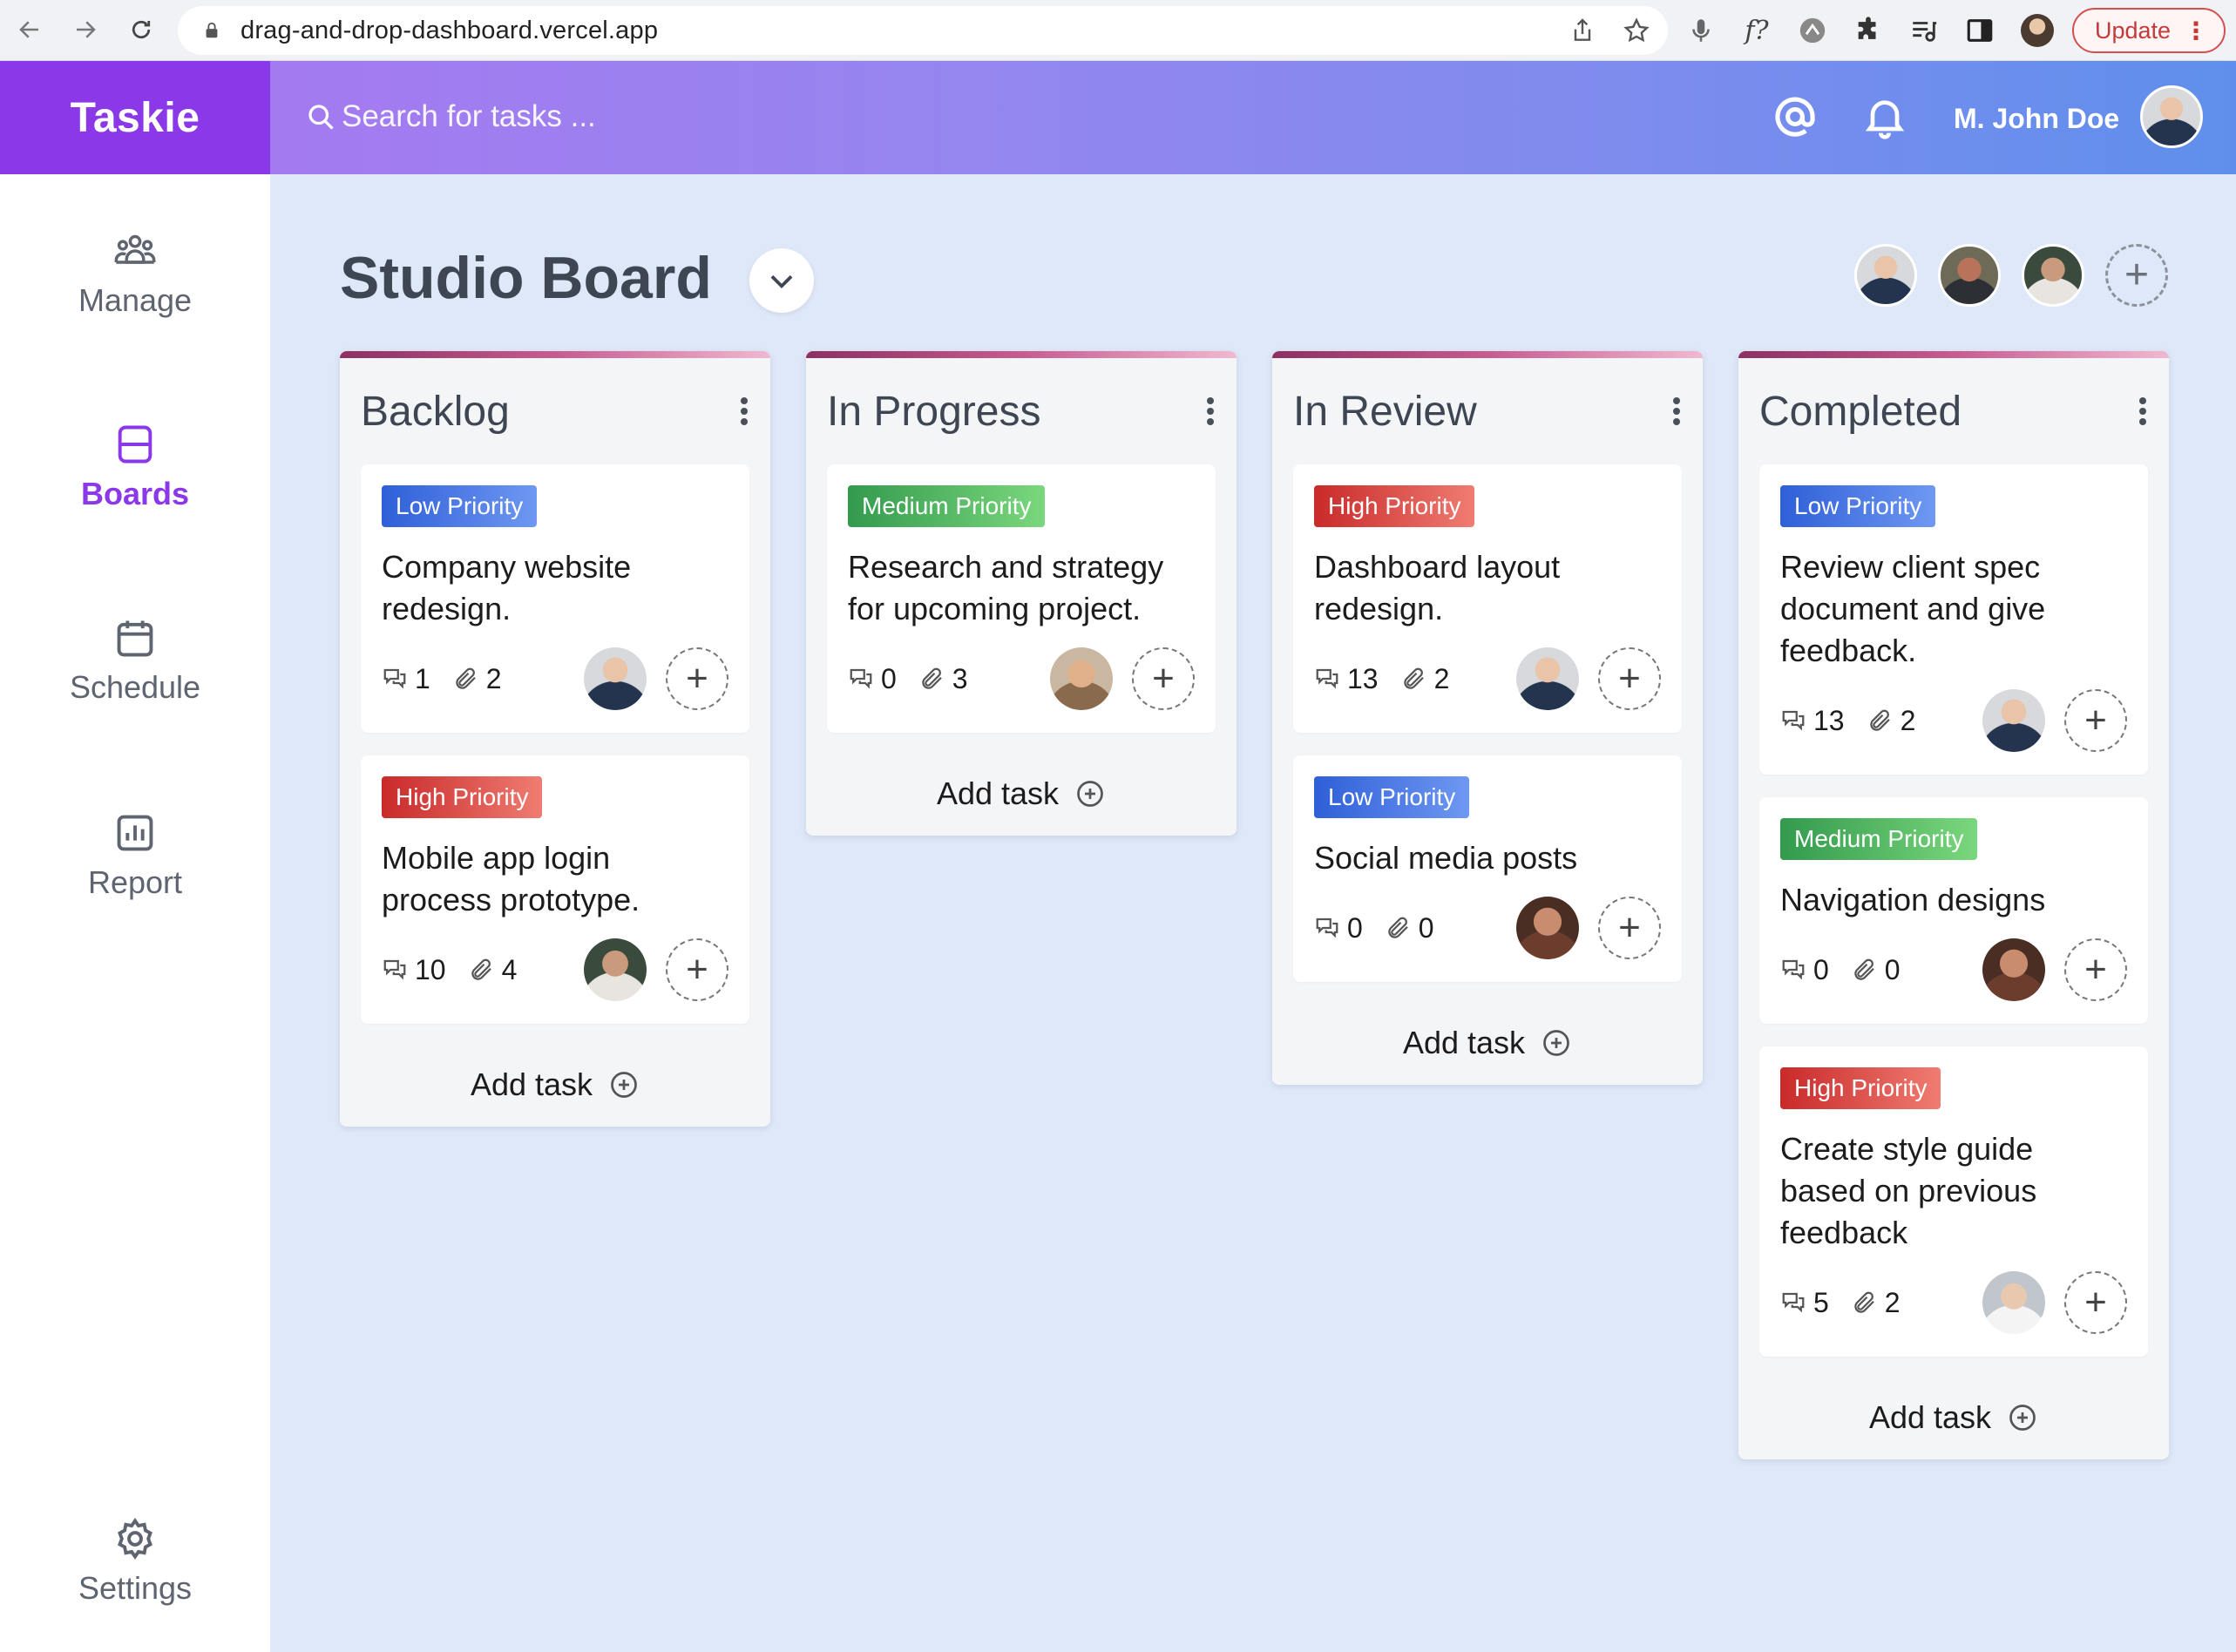 Image resolution: width=2236 pixels, height=1652 pixels. Describe the element at coordinates (29, 29) in the screenshot. I see `back-icon` at that location.